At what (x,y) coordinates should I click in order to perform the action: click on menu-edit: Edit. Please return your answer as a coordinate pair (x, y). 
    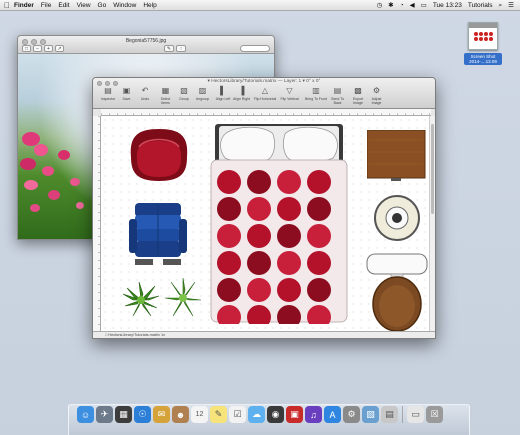
    Looking at the image, I should click on (63, 5).